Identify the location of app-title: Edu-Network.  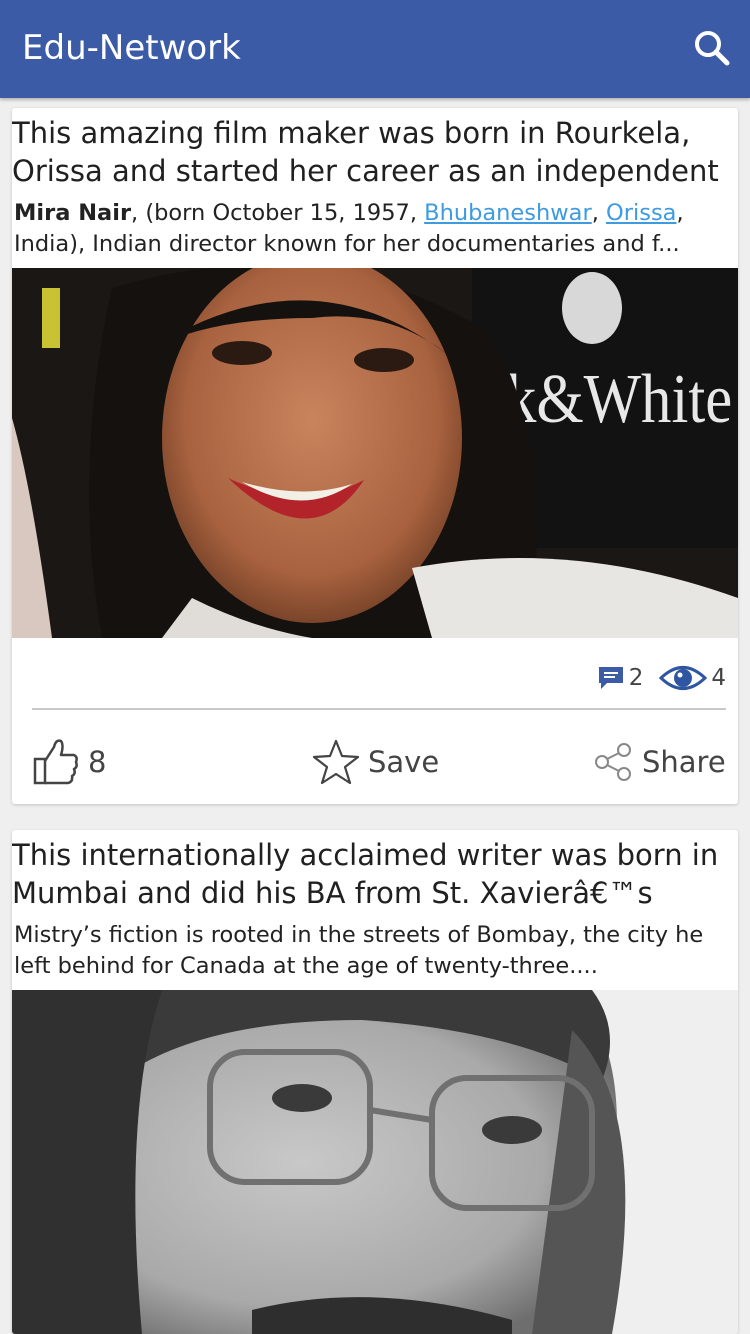
(131, 48).